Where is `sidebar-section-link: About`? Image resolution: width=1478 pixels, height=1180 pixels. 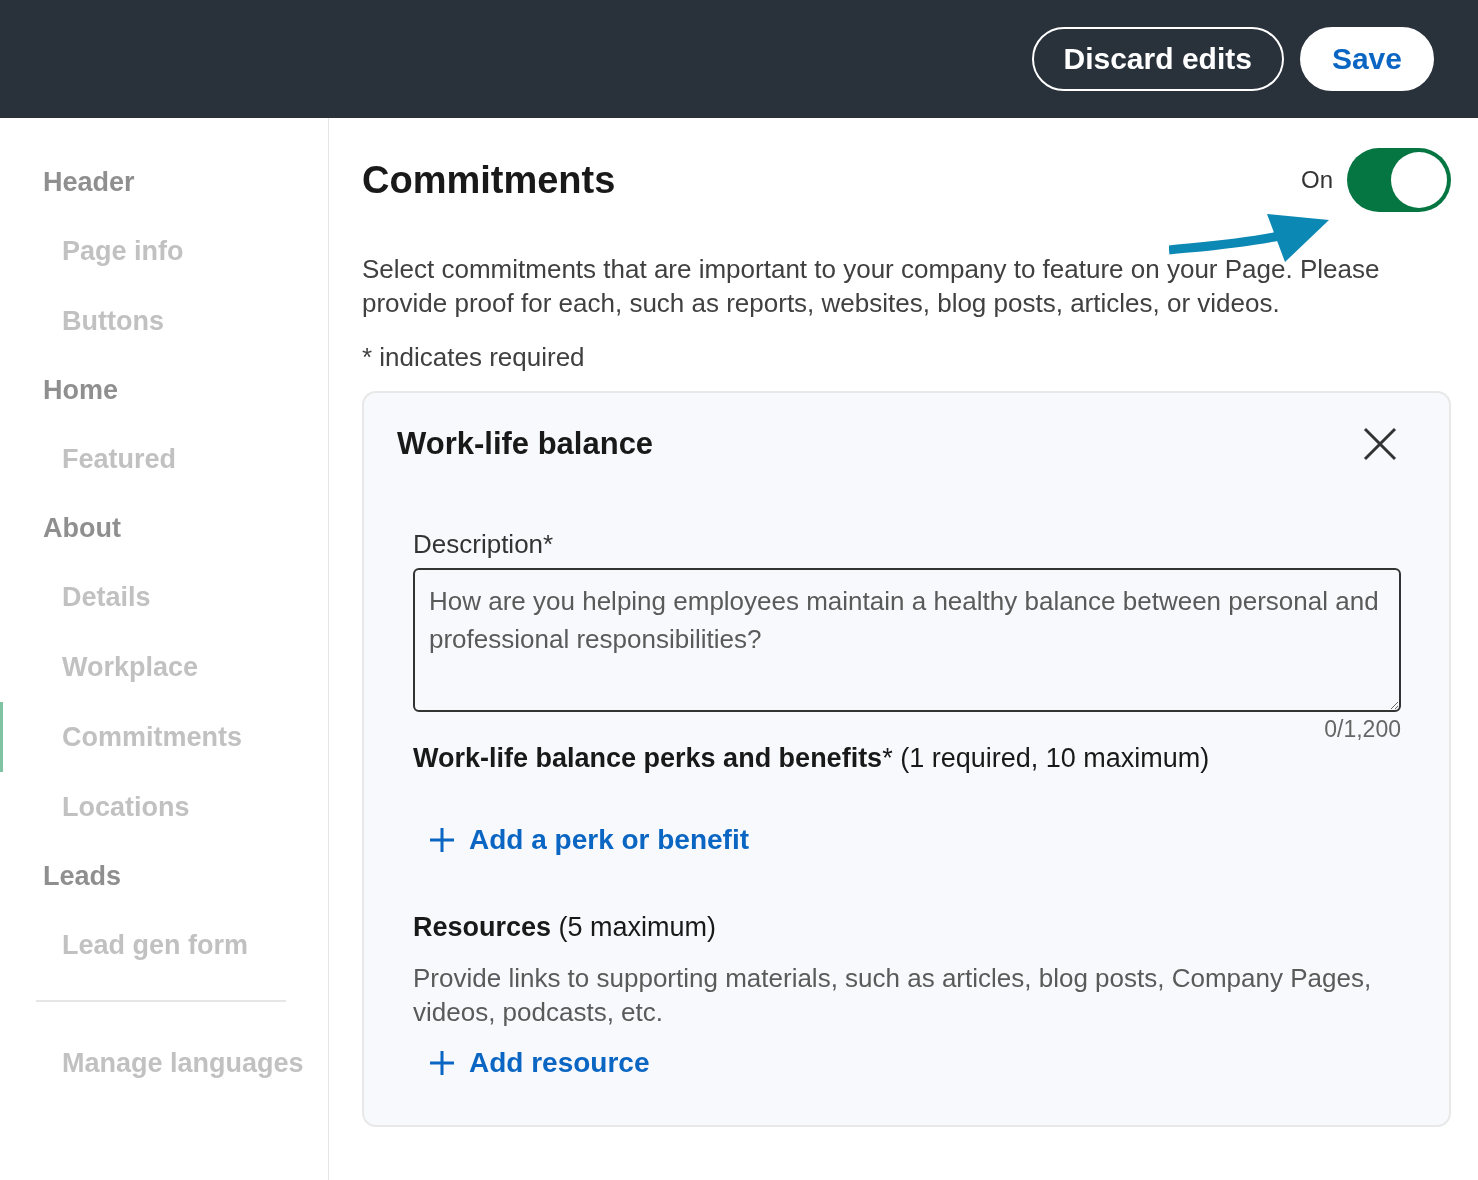 sidebar-section-link: About is located at coordinates (164, 528).